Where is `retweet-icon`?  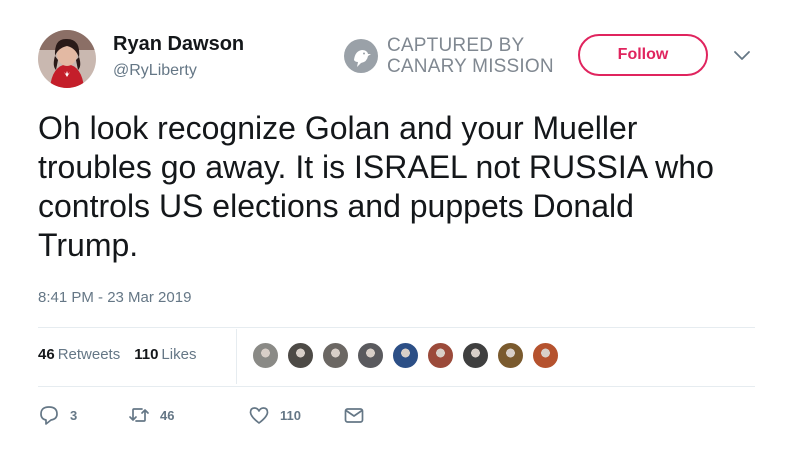 retweet-icon is located at coordinates (139, 415).